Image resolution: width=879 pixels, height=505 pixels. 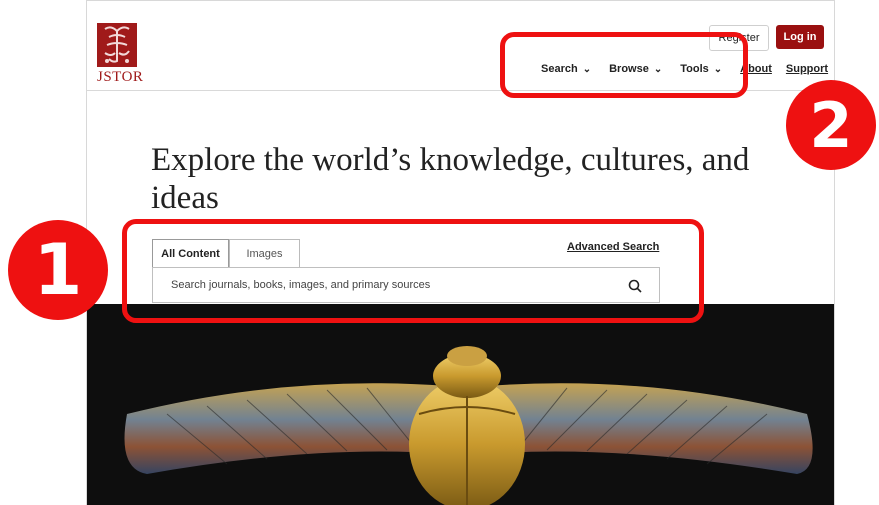 I want to click on jstor-logo: JSTOR, so click(x=120, y=56).